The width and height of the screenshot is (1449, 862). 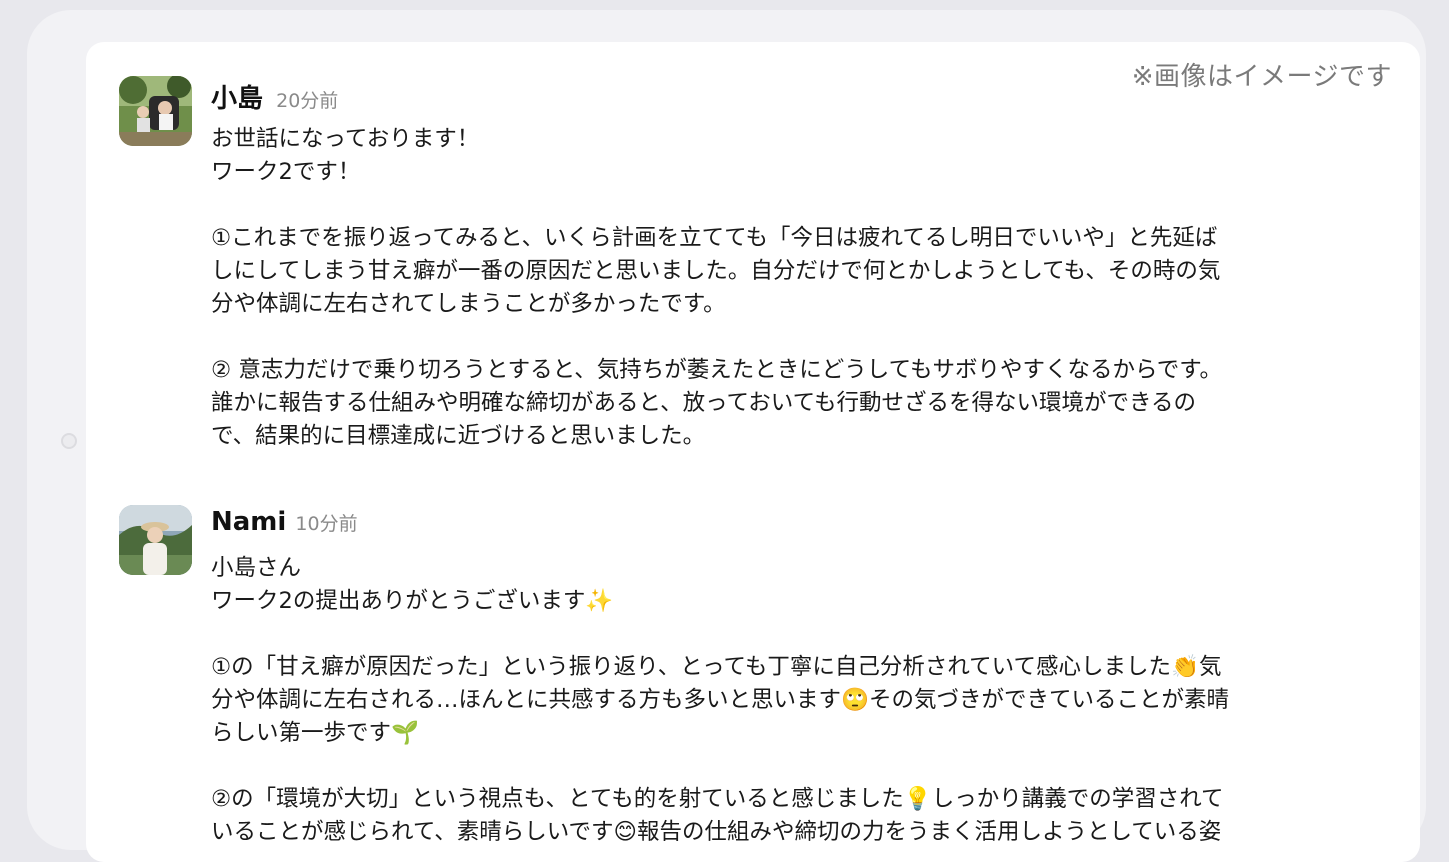 I want to click on post-line: ワーク2の提出ありがとうございます✨, so click(x=412, y=601).